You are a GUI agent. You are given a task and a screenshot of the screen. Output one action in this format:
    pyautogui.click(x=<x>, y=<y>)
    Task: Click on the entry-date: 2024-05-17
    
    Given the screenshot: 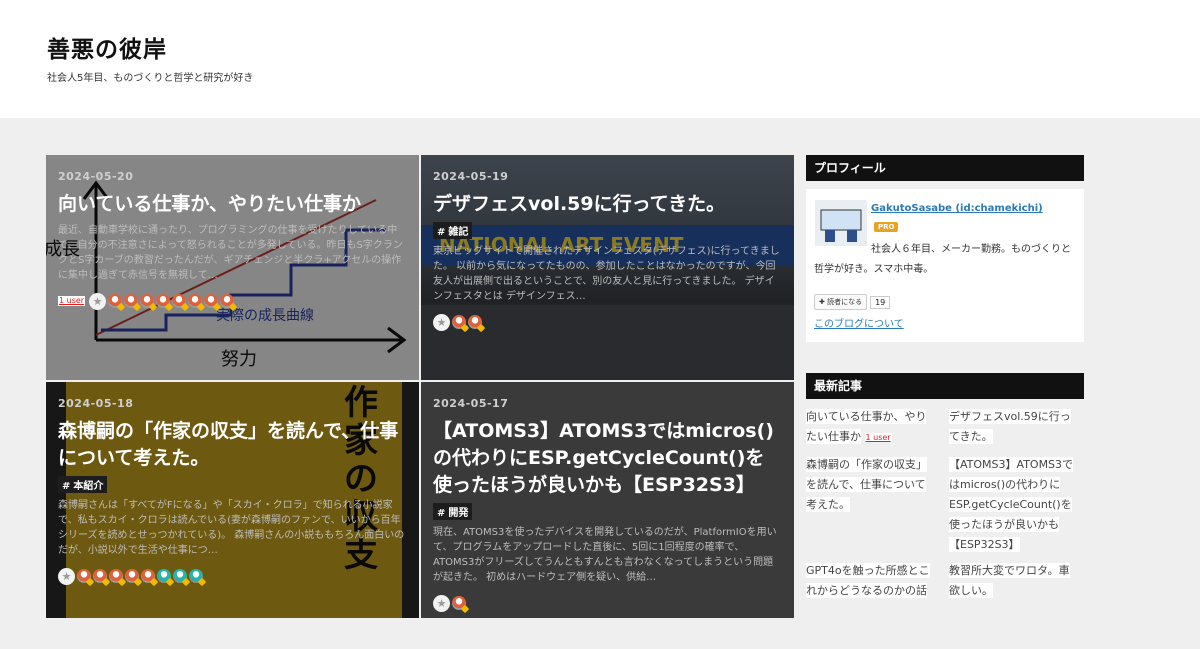 What is the action you would take?
    pyautogui.click(x=471, y=403)
    